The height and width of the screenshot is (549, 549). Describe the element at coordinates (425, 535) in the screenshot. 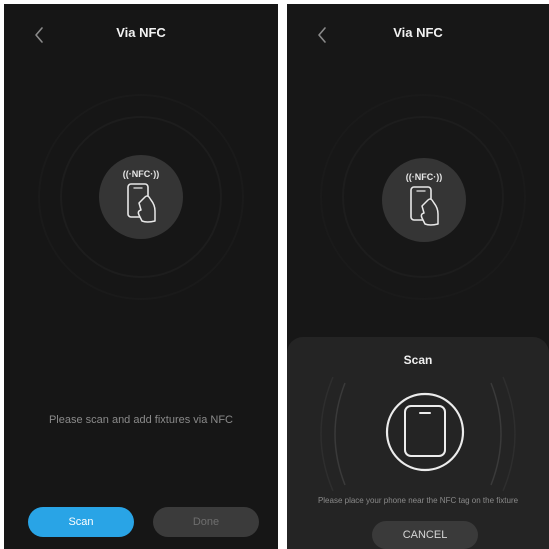

I see `cancel-button: CANCEL` at that location.